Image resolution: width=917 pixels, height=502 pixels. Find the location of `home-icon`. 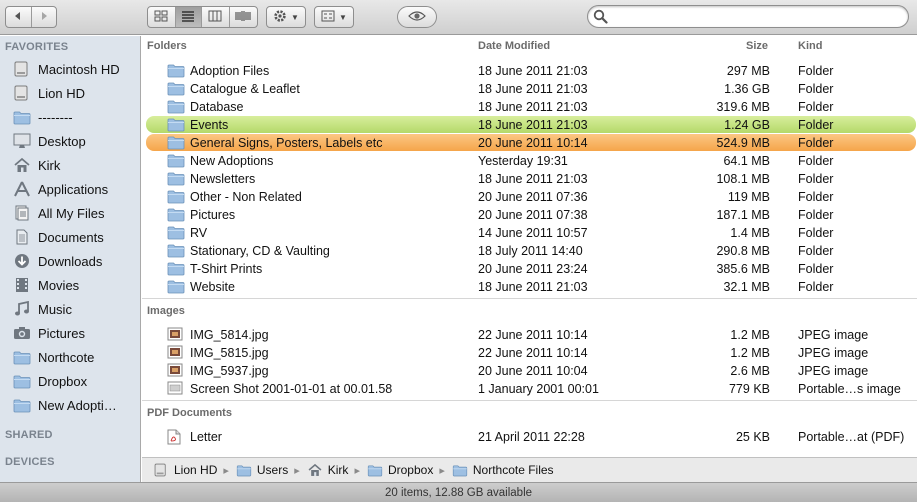

home-icon is located at coordinates (314, 470).